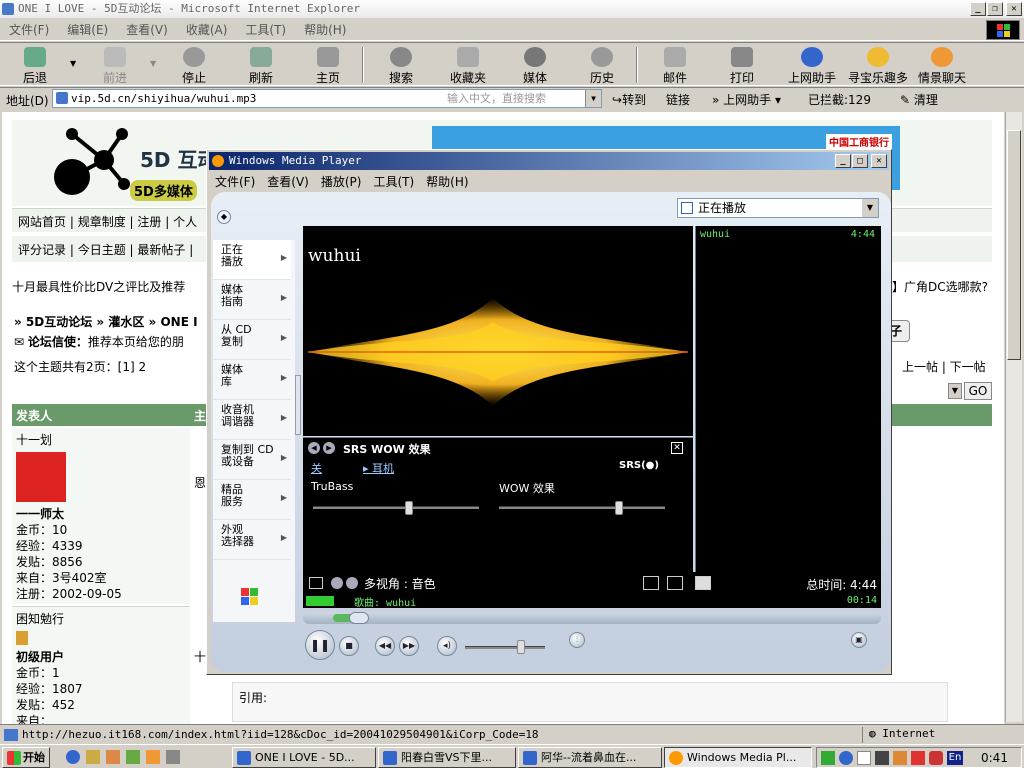  What do you see at coordinates (742, 66) in the screenshot?
I see `print-button: 打印` at bounding box center [742, 66].